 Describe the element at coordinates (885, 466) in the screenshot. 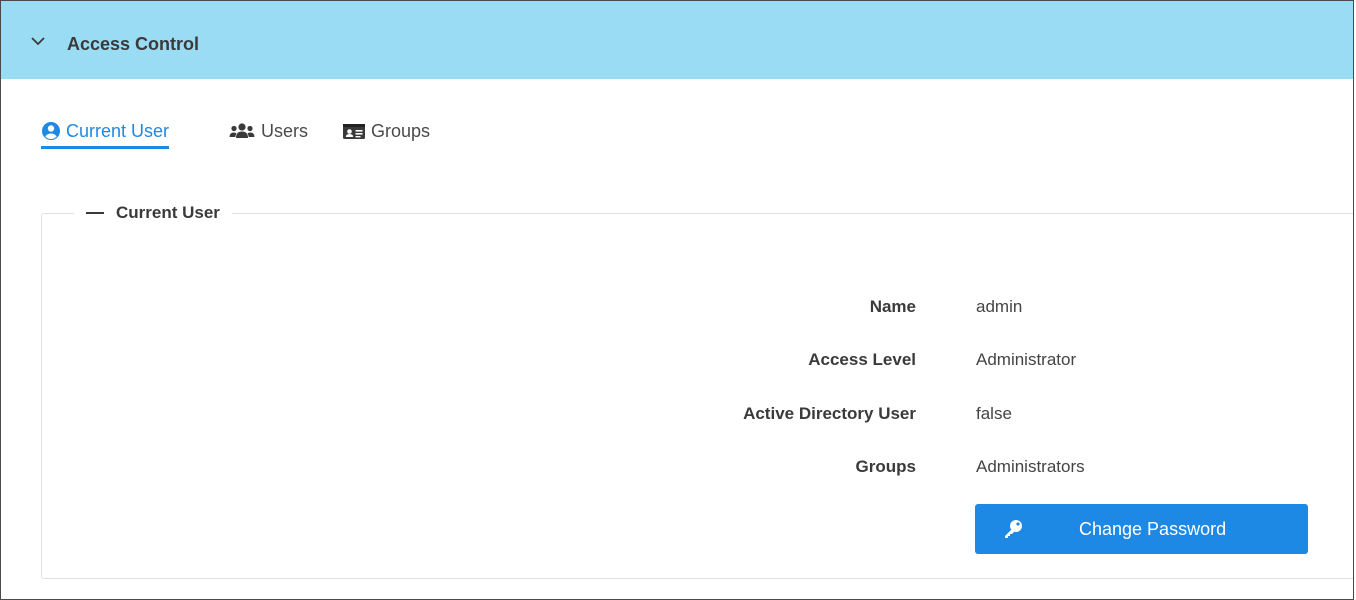

I see `field-label: Groups` at that location.